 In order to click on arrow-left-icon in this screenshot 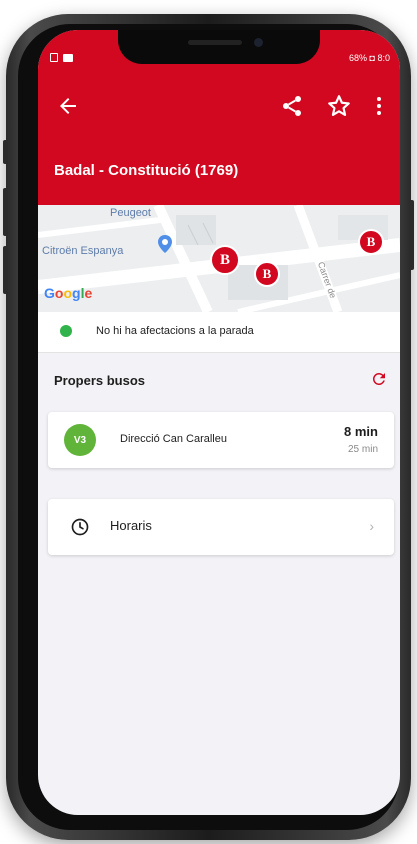, I will do `click(68, 106)`.